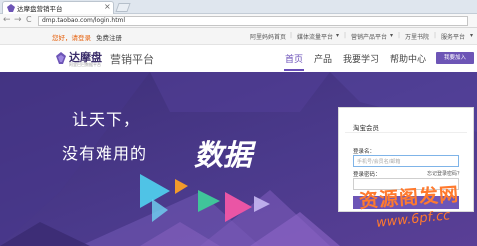 The height and width of the screenshot is (246, 477). Describe the element at coordinates (379, 162) in the screenshot. I see `username-placeholder: 手机号/会员名/邮箱` at that location.